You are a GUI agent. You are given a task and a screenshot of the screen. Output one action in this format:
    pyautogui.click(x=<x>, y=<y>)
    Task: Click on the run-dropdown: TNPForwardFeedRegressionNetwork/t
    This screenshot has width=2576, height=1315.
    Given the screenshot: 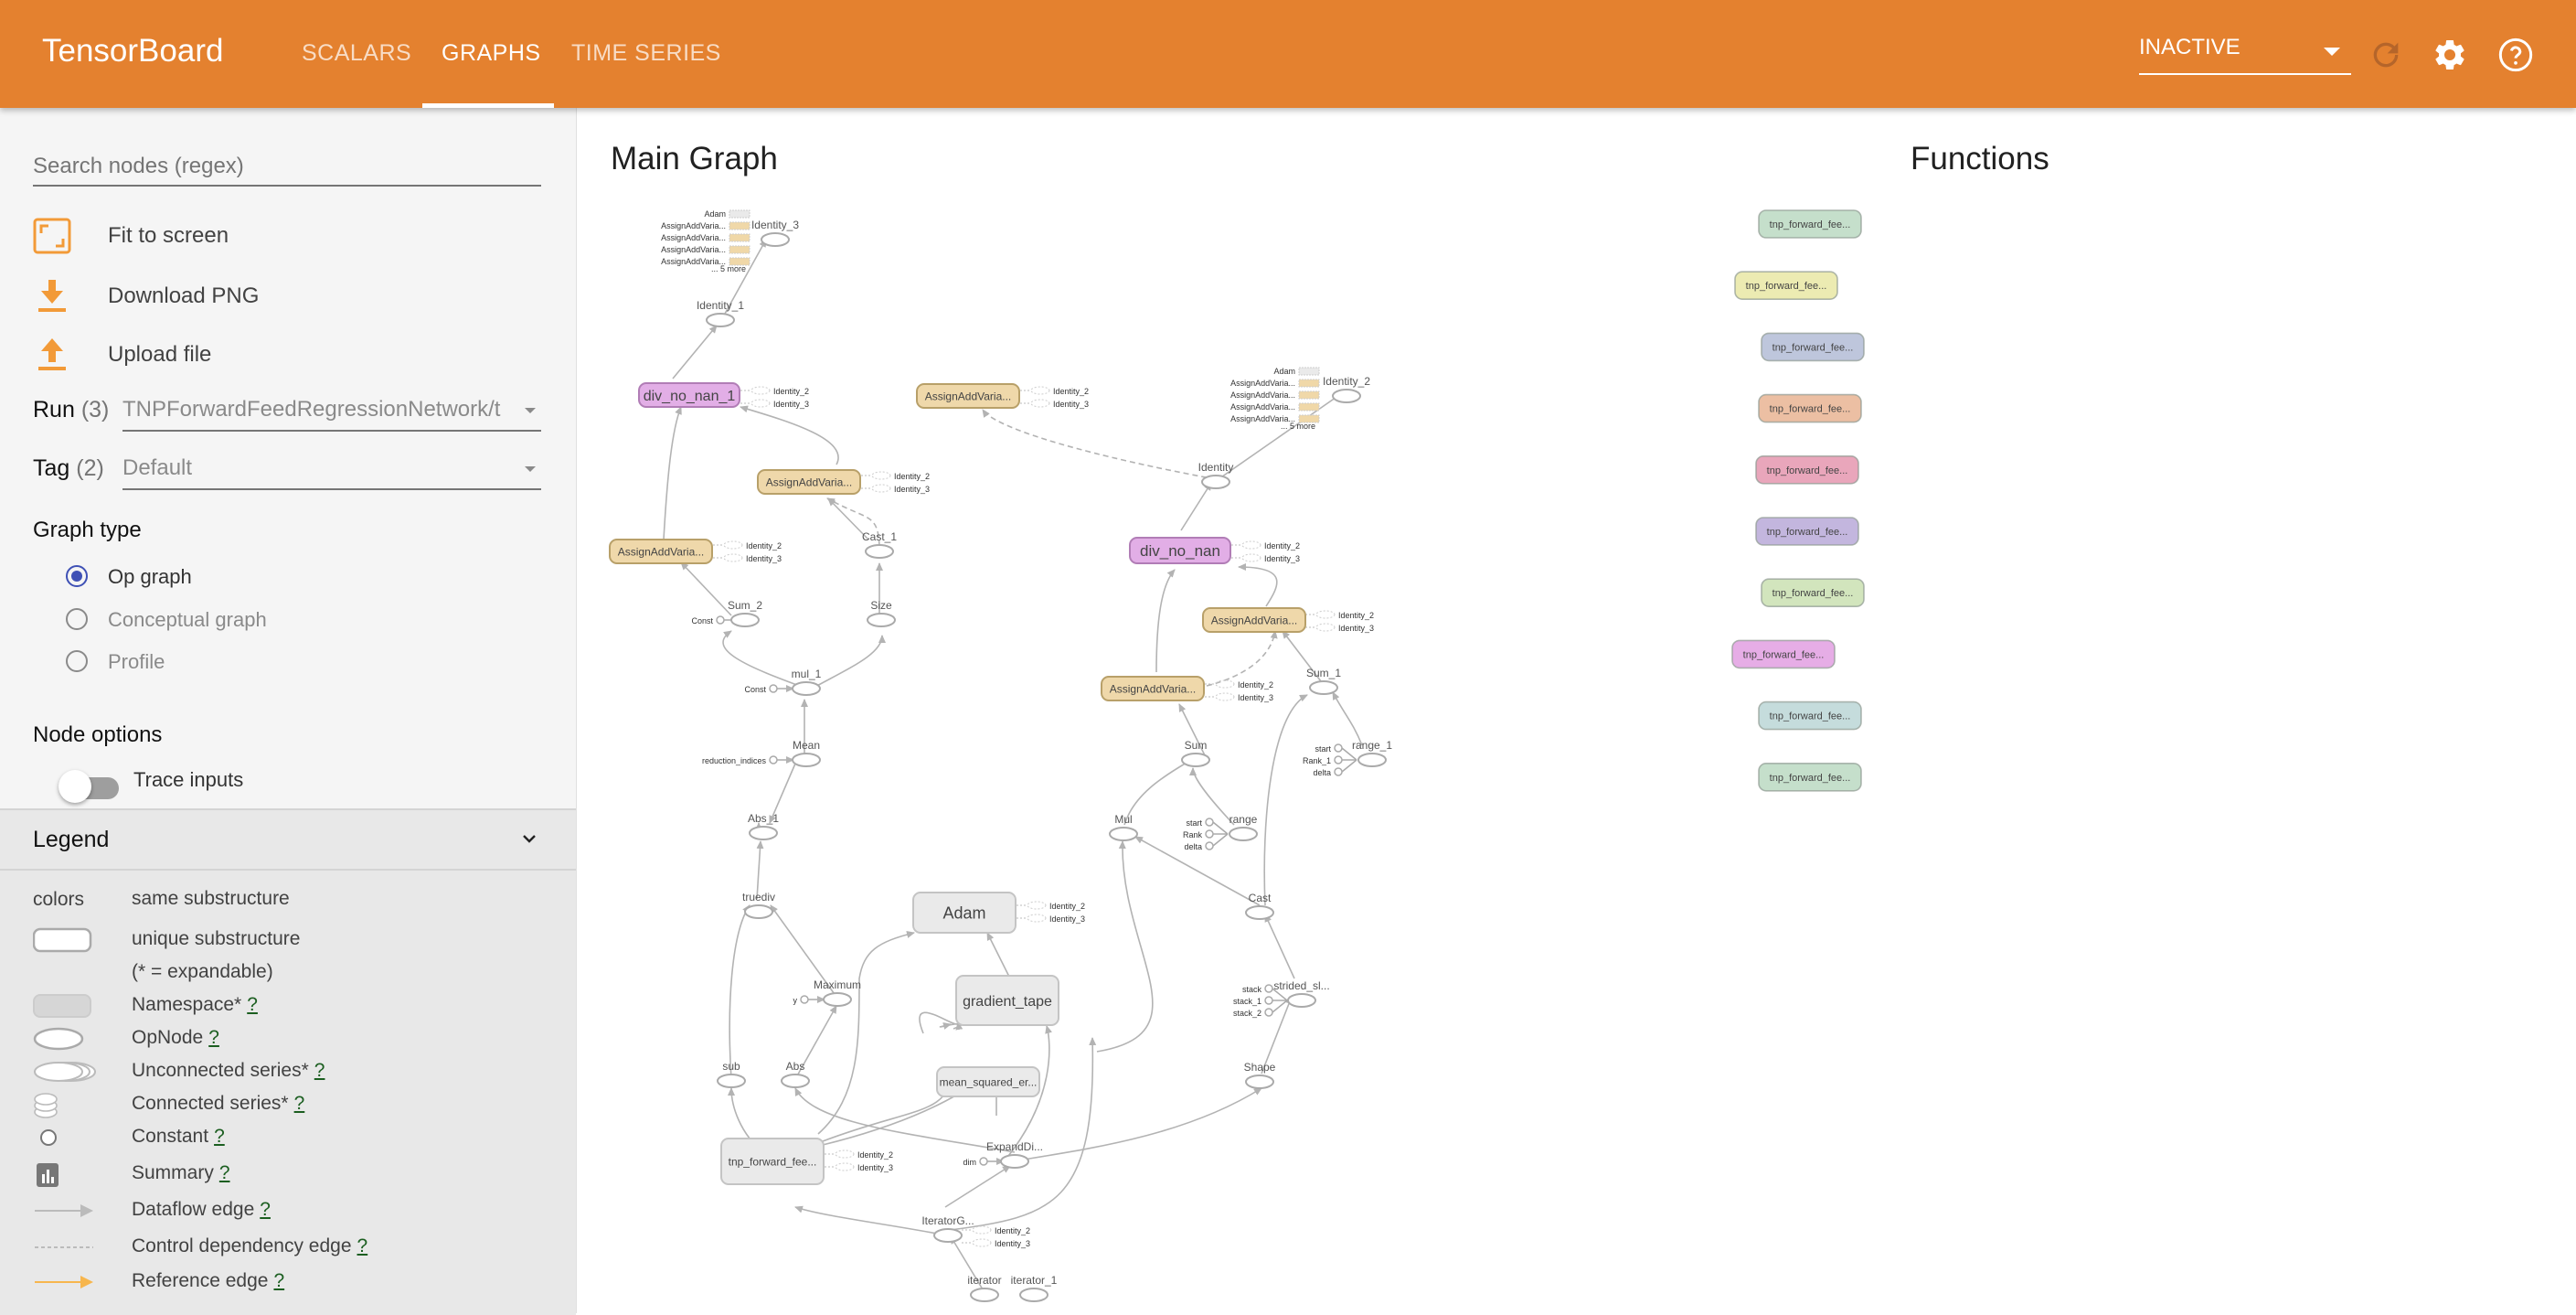 What is the action you would take?
    pyautogui.click(x=331, y=411)
    